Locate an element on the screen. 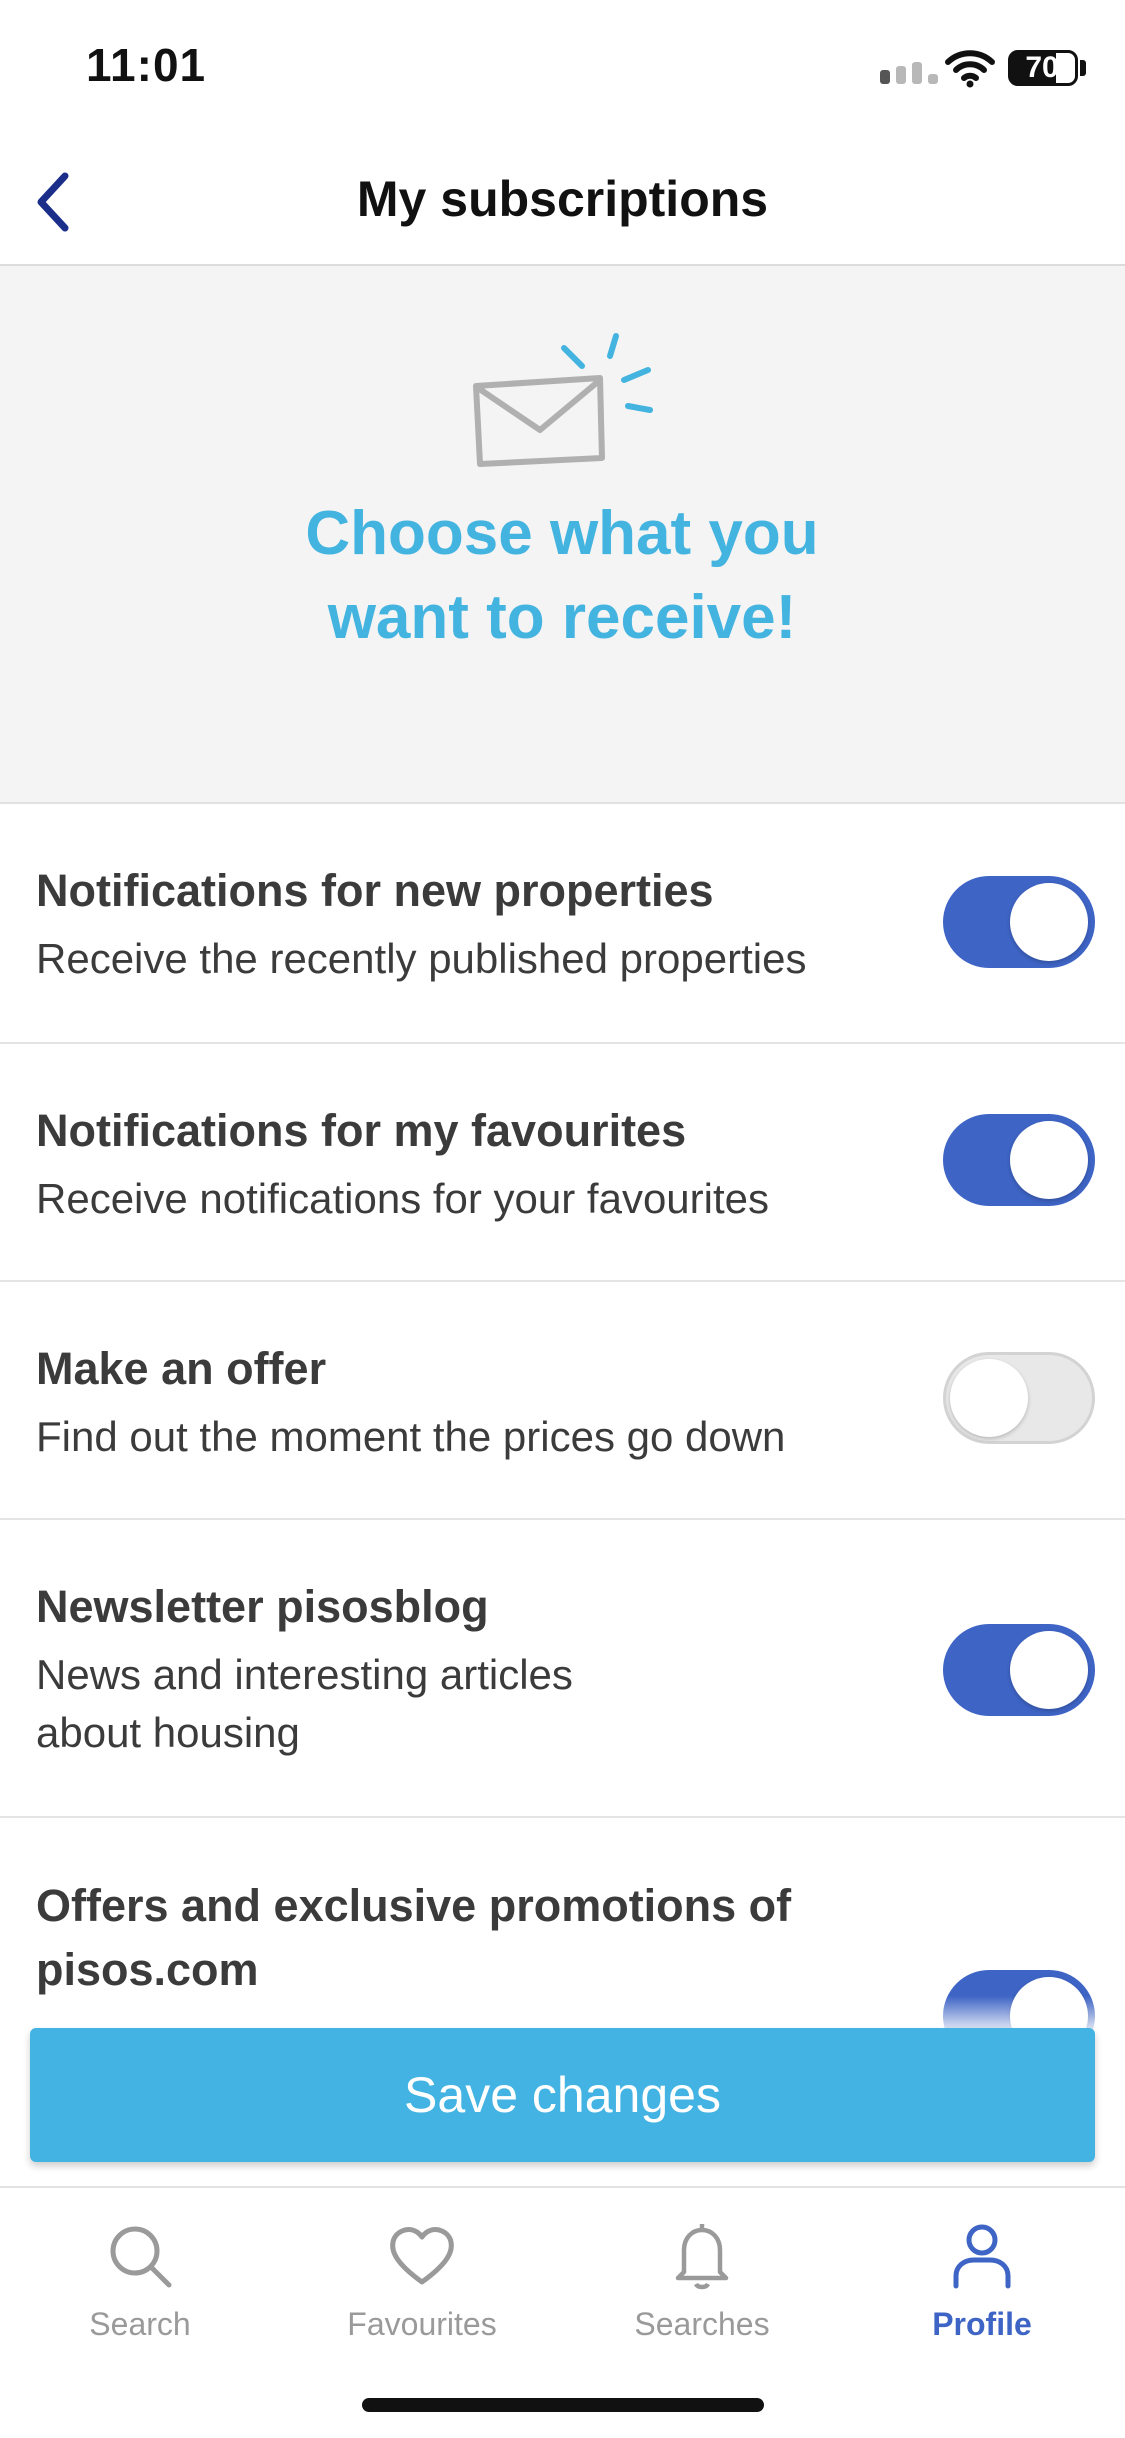 This screenshot has height=2438, width=1125. battery-level: 70 is located at coordinates (1042, 67).